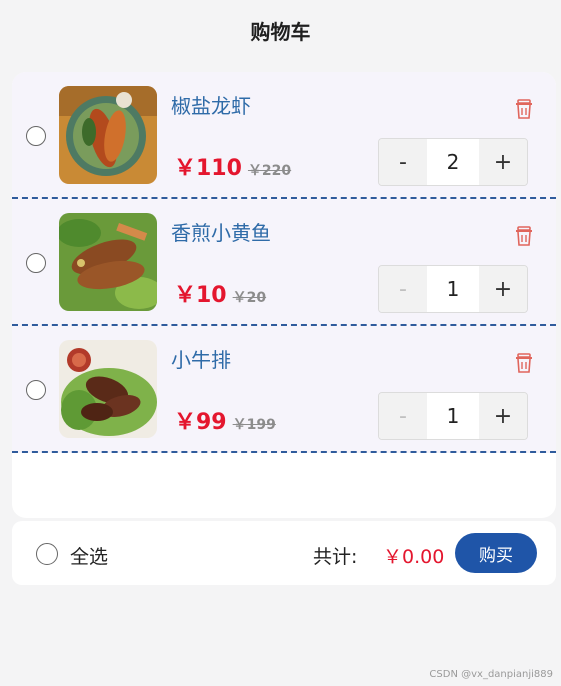 This screenshot has width=561, height=686. What do you see at coordinates (221, 231) in the screenshot?
I see `item-name: 香煎小黄鱼` at bounding box center [221, 231].